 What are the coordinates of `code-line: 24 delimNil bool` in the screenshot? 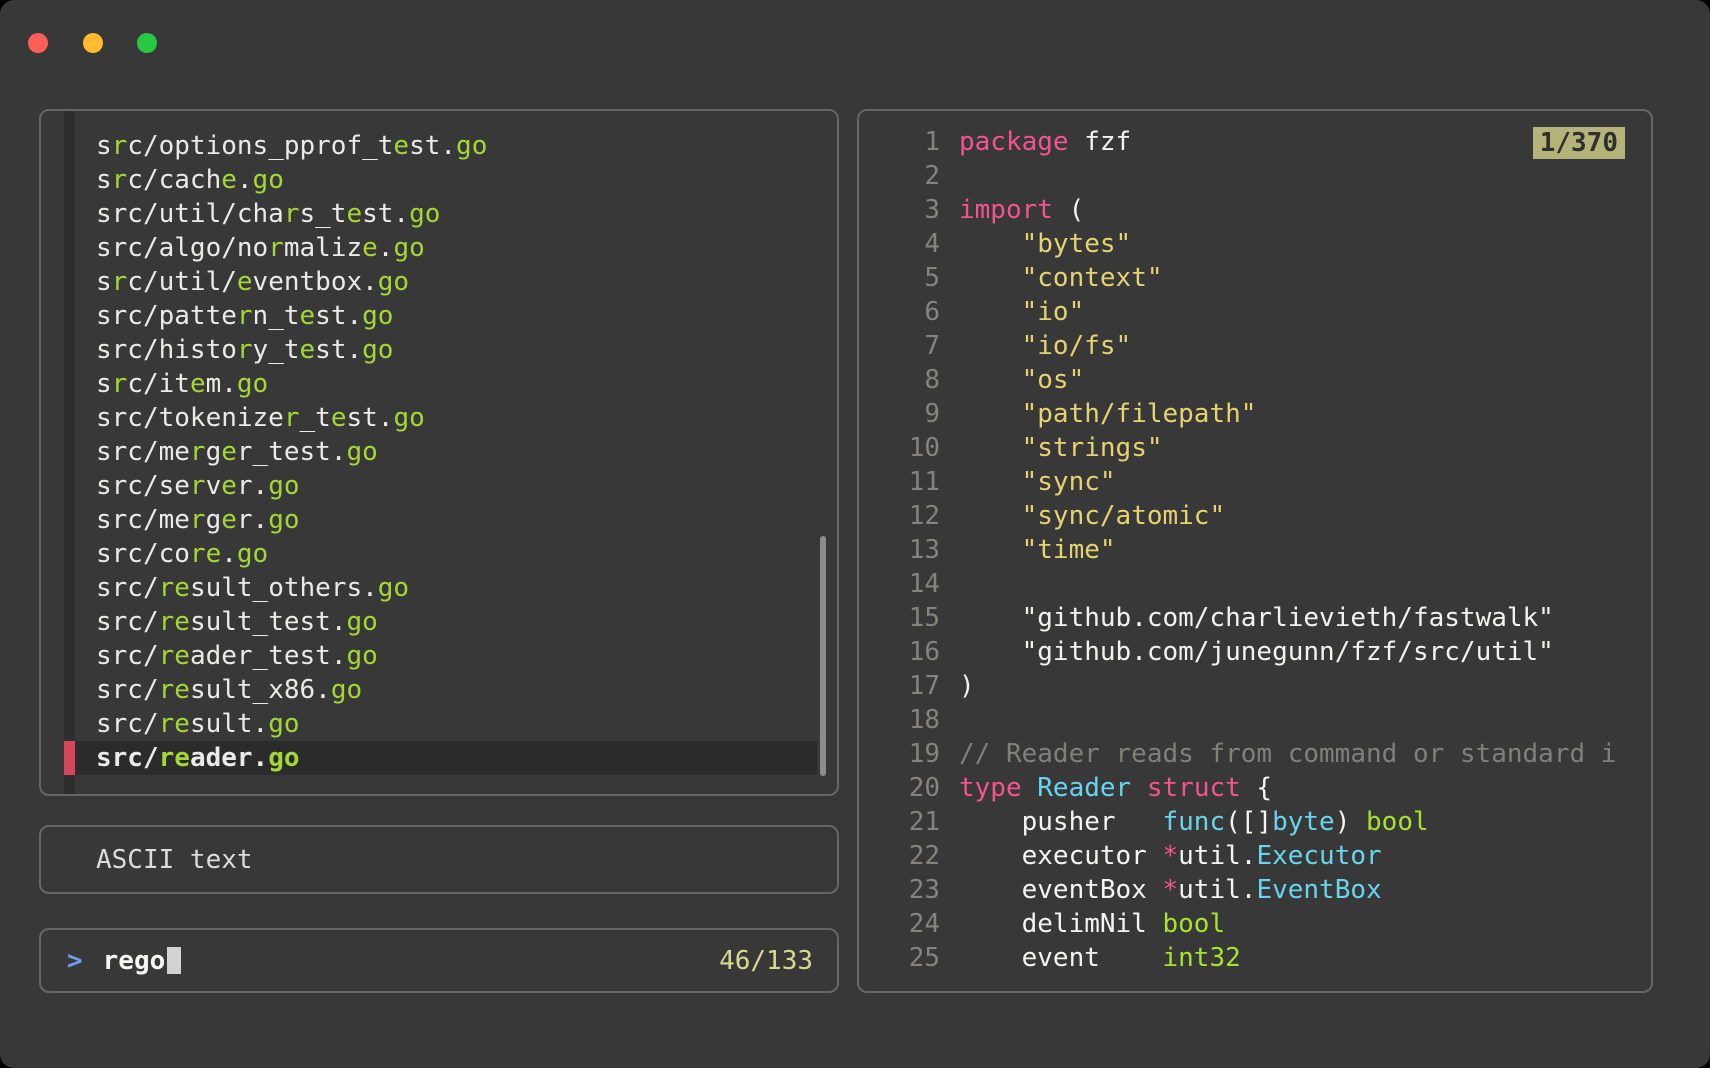 It's located at (1255, 924).